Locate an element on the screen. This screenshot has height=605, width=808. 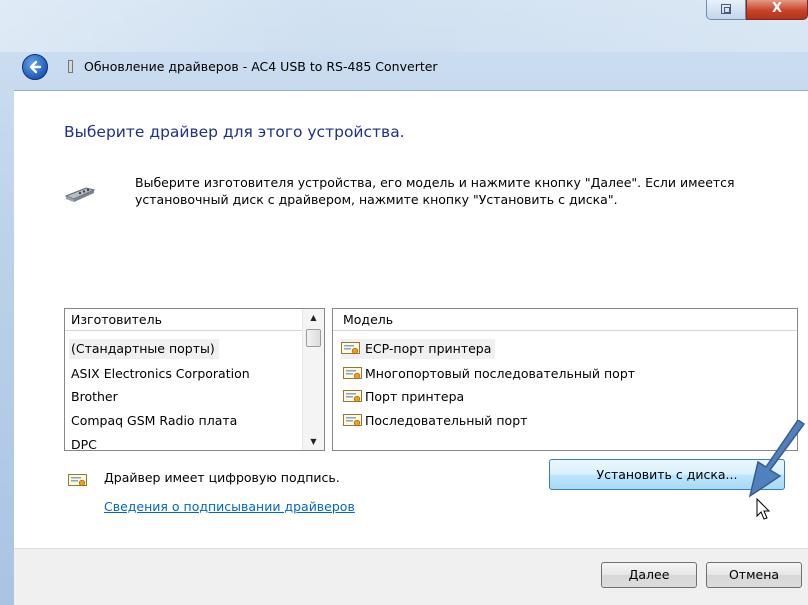
close-button: X is located at coordinates (777, 10).